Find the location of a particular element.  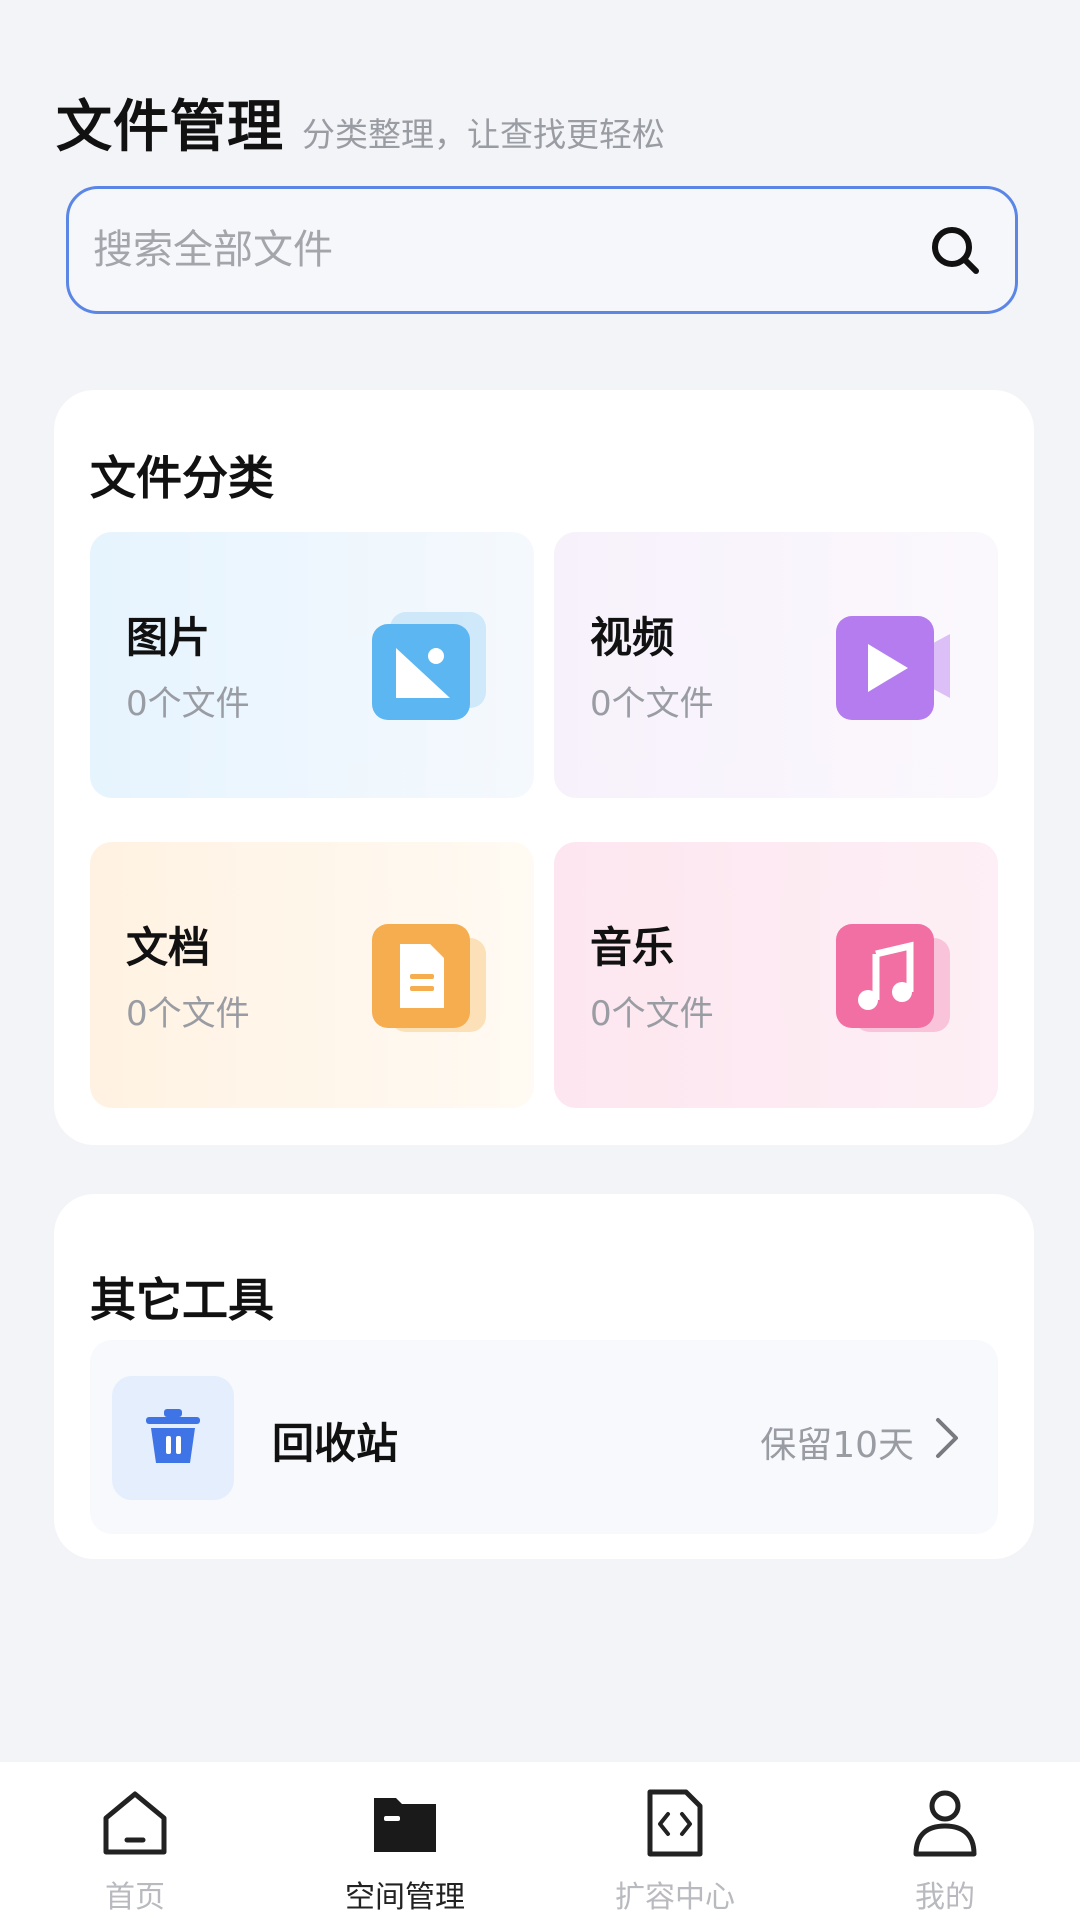

image-icon is located at coordinates (428, 666).